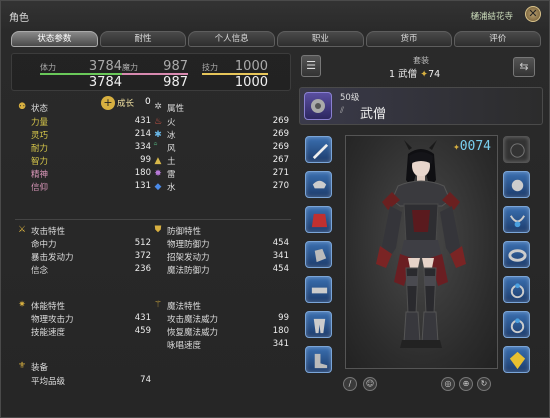  Describe the element at coordinates (524, 67) in the screenshot. I see `swap-gearset-icon: ⇆` at that location.